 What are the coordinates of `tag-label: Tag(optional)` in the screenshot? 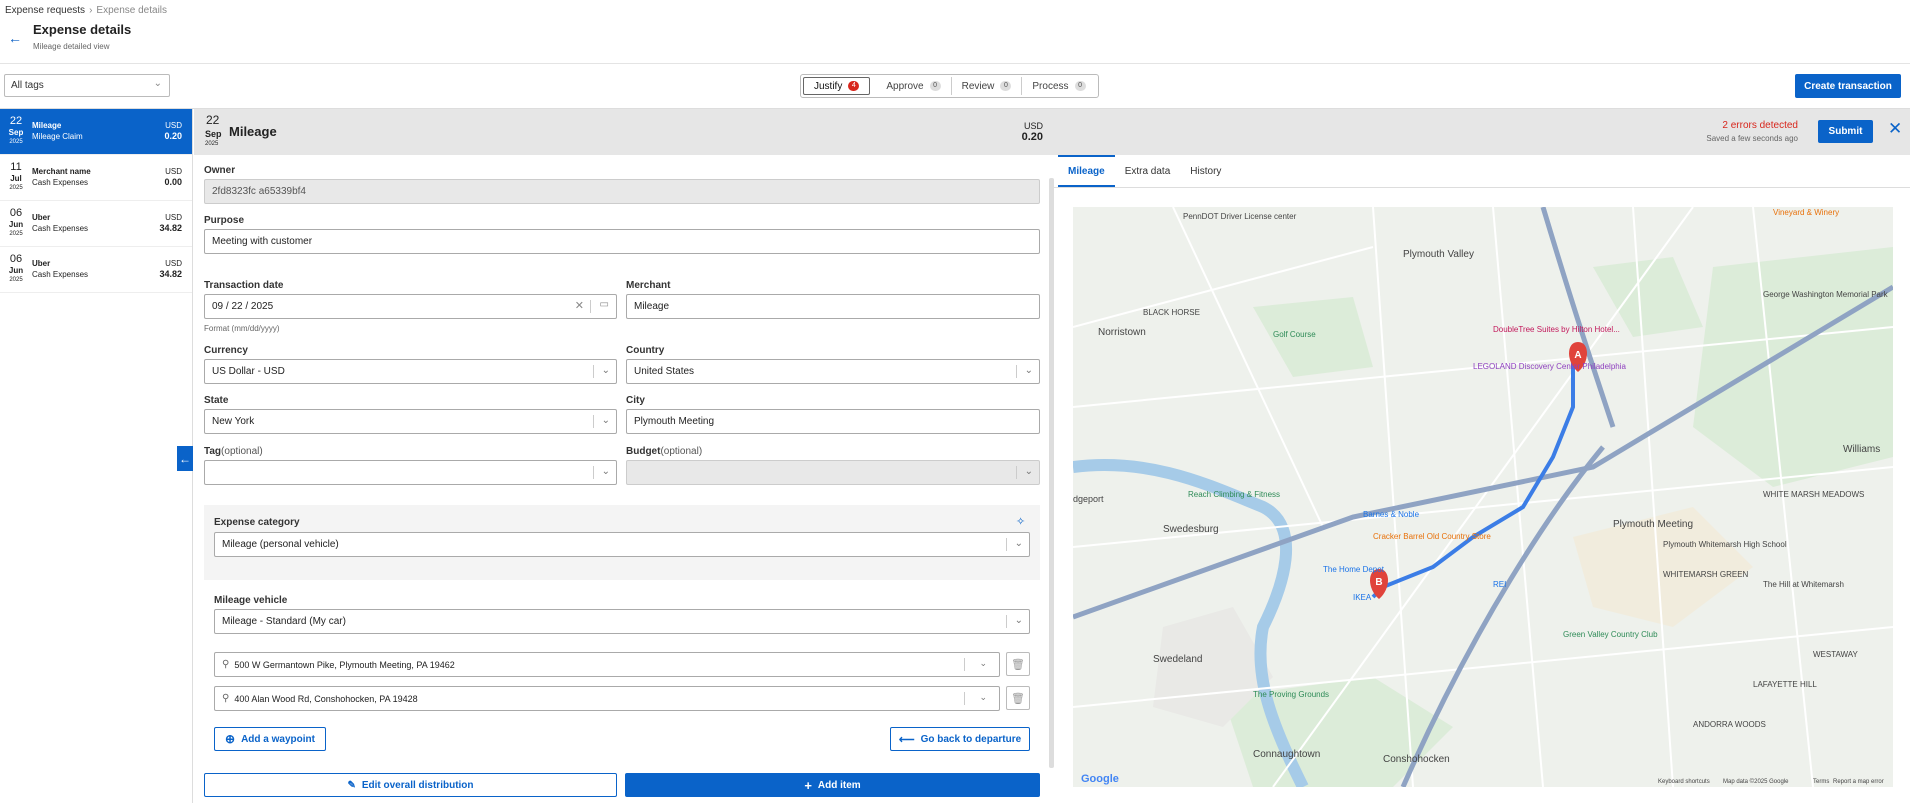 It's located at (233, 451).